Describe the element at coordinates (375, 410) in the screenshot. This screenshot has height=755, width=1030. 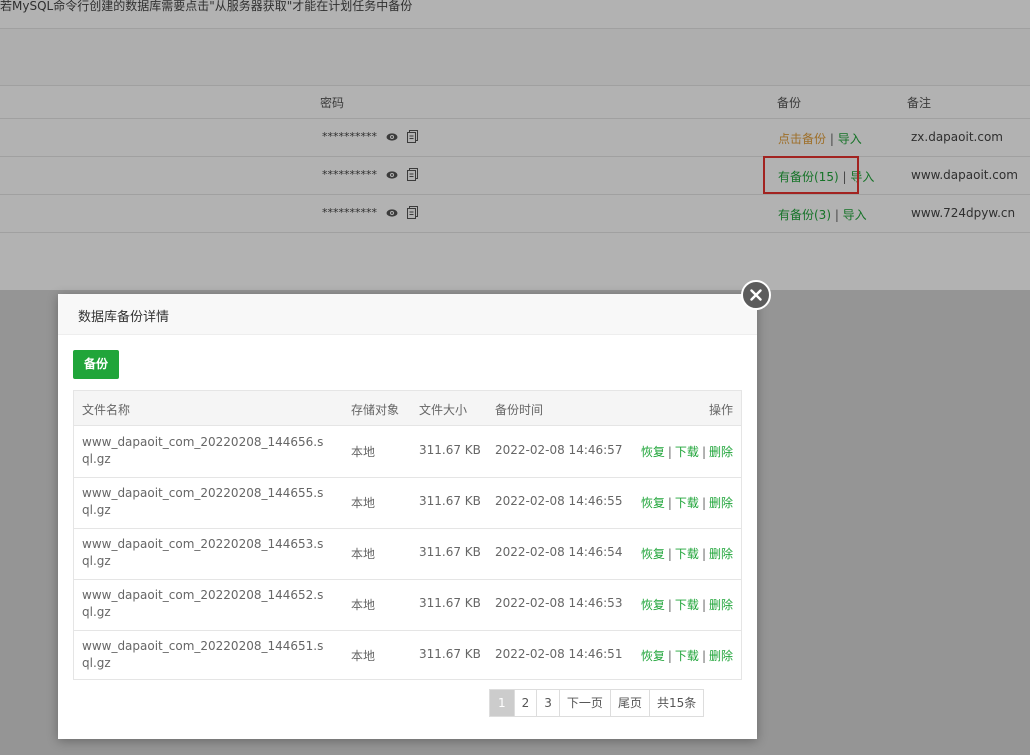
I see `col-storage: 存储对象` at that location.